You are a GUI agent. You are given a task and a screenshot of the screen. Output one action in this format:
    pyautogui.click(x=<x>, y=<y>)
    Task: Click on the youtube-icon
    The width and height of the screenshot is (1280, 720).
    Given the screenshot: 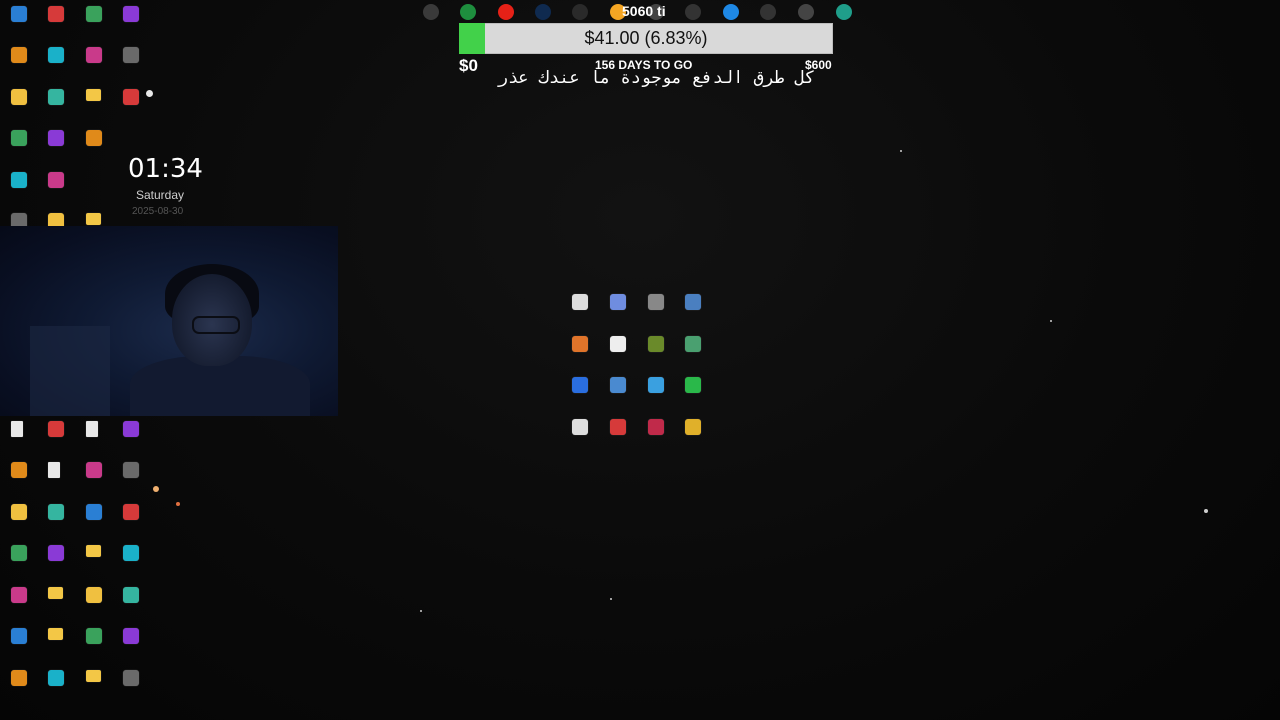 What is the action you would take?
    pyautogui.click(x=506, y=12)
    